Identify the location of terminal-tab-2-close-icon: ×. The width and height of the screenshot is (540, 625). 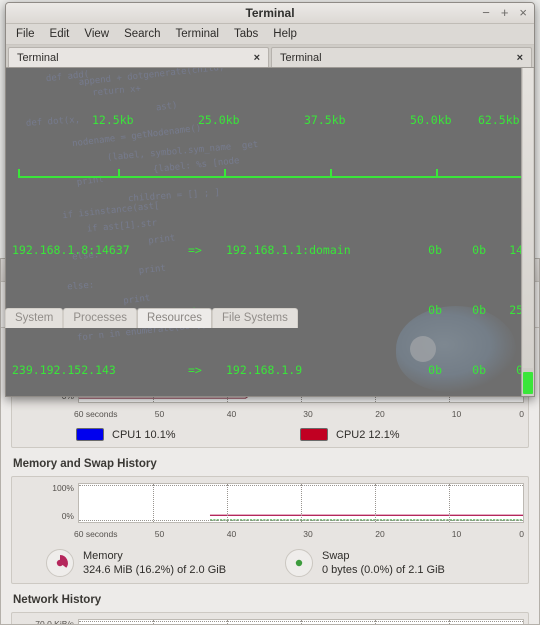
(520, 58).